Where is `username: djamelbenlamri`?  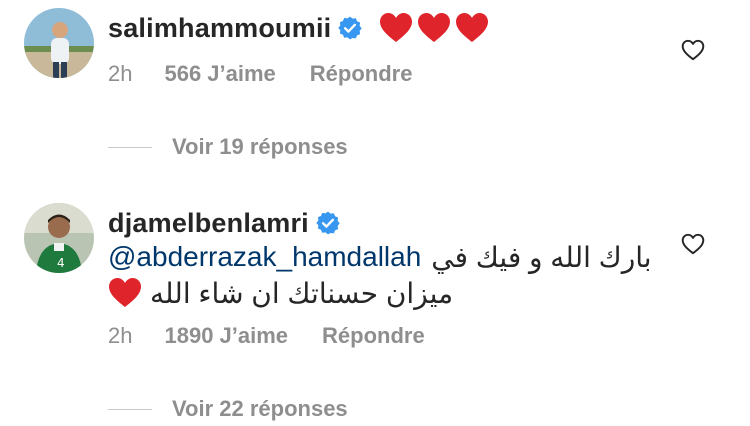
username: djamelbenlamri is located at coordinates (208, 223).